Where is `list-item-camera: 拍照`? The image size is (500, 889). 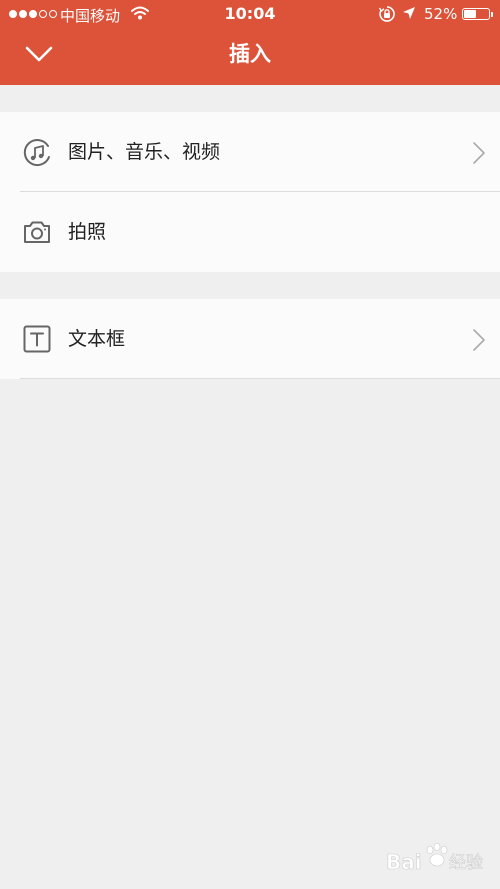
list-item-camera: 拍照 is located at coordinates (250, 232).